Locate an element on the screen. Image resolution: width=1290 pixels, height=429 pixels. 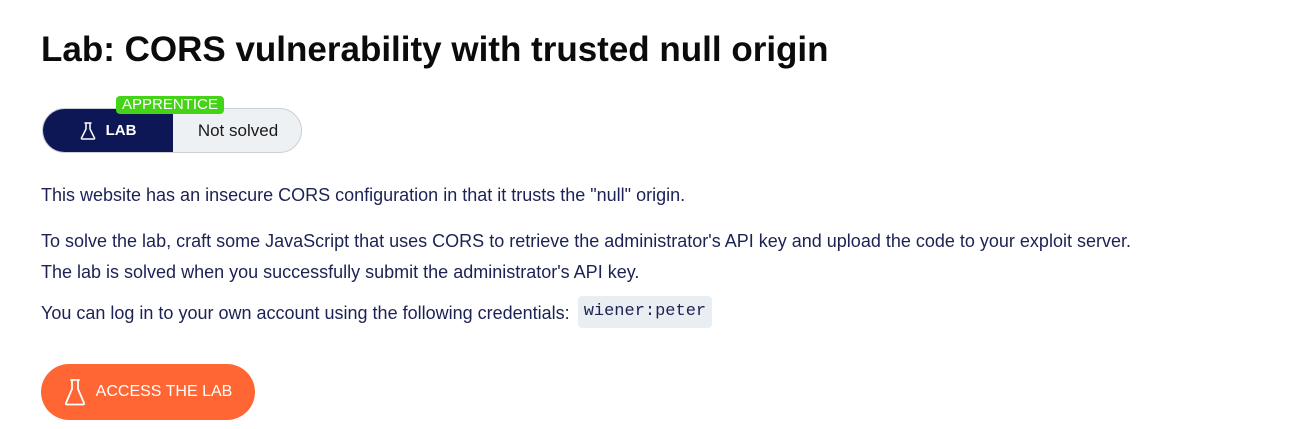
lab-status-badge: LAB Not solved is located at coordinates (172, 130).